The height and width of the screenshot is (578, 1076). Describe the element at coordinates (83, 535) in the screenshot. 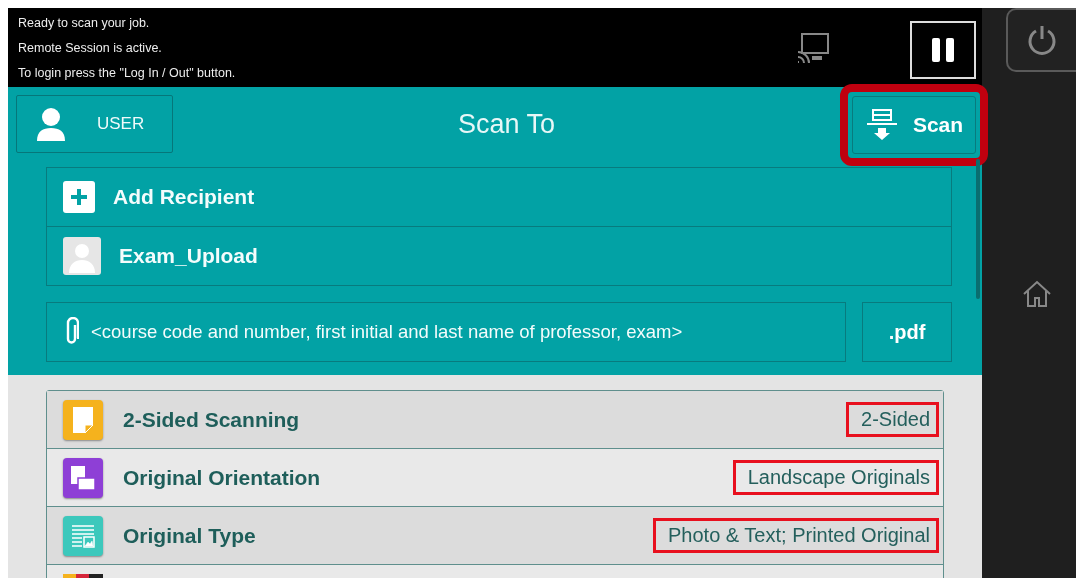

I see `document-image-icon` at that location.